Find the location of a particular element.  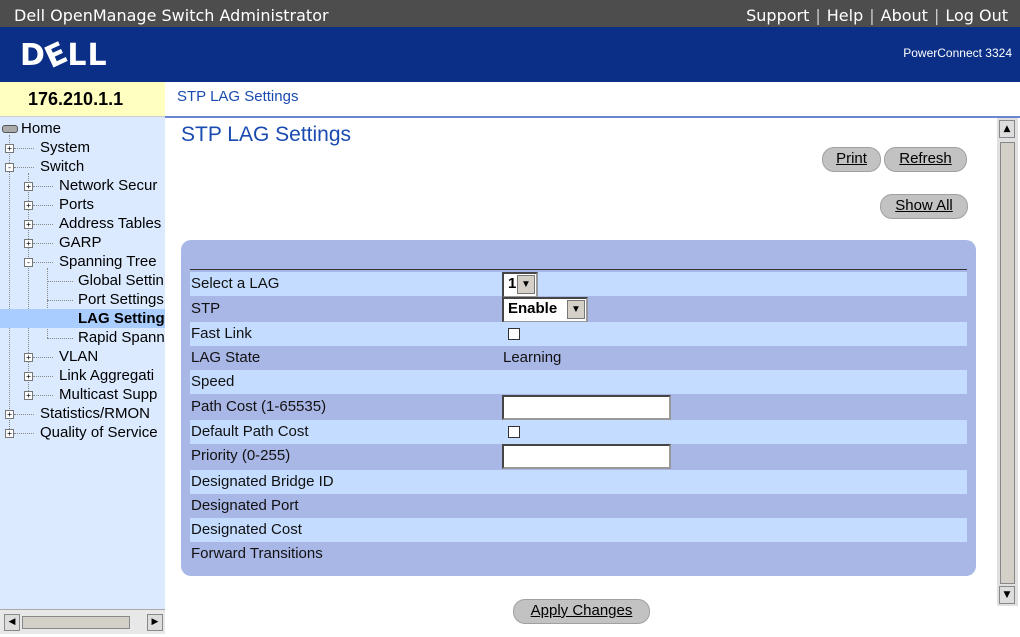

main-vertical-scrollbar: ▲ ▼ is located at coordinates (1007, 362).